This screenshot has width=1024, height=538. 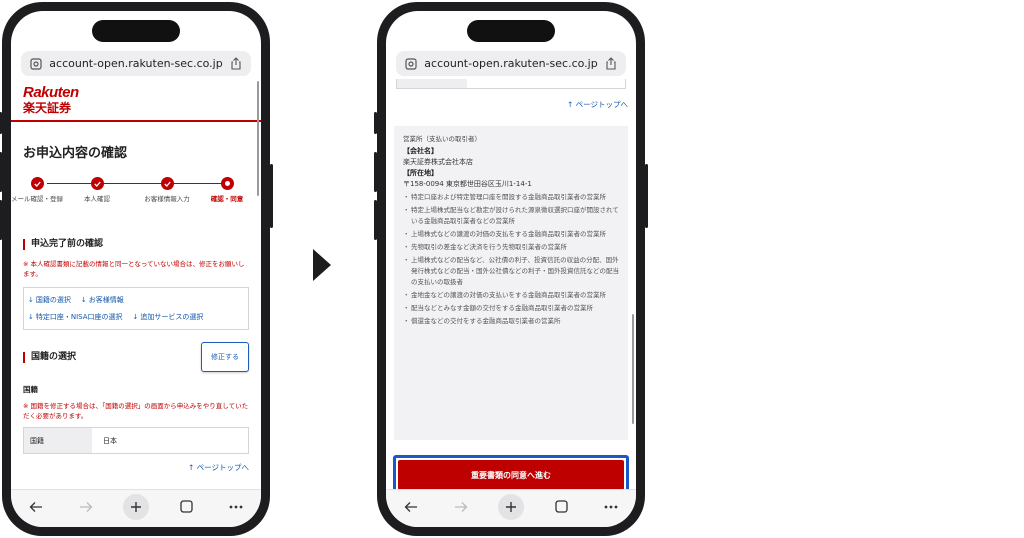 What do you see at coordinates (142, 244) in the screenshot?
I see `section-heading: 申込完了前の確認` at bounding box center [142, 244].